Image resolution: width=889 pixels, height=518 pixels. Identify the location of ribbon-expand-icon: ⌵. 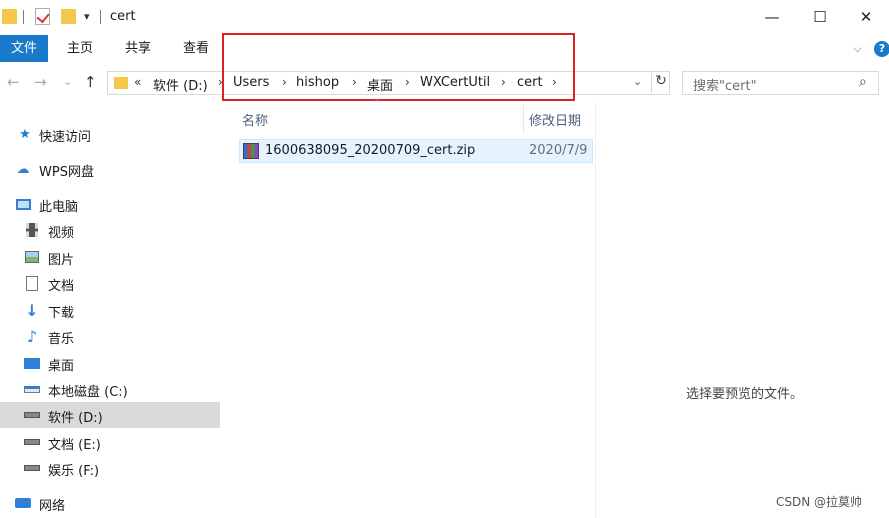
(857, 48).